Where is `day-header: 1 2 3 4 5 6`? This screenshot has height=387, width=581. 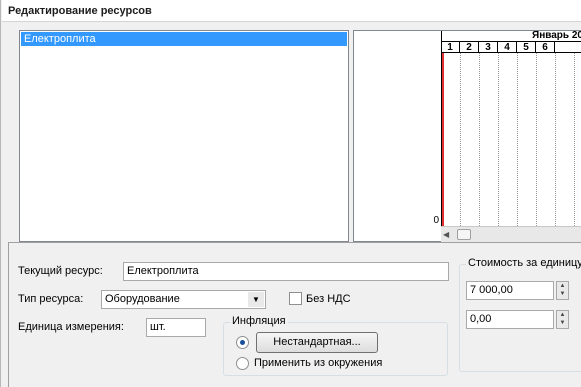
day-header: 1 2 3 4 5 6 is located at coordinates (511, 47).